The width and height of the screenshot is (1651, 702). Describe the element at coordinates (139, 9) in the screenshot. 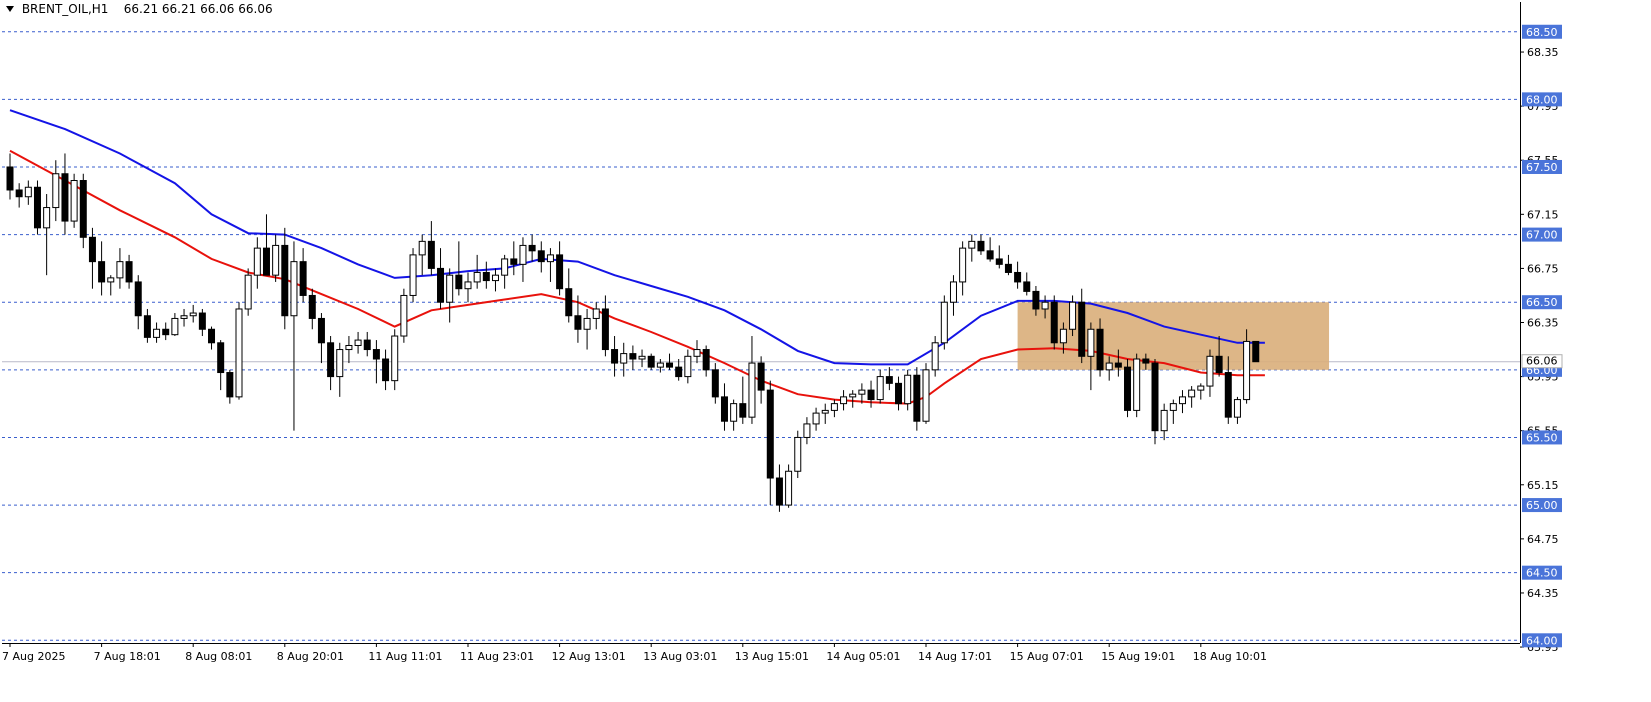

I see `symbol-header: BRENT_OIL,H1 66.21 66.21 66.06 66.06` at that location.